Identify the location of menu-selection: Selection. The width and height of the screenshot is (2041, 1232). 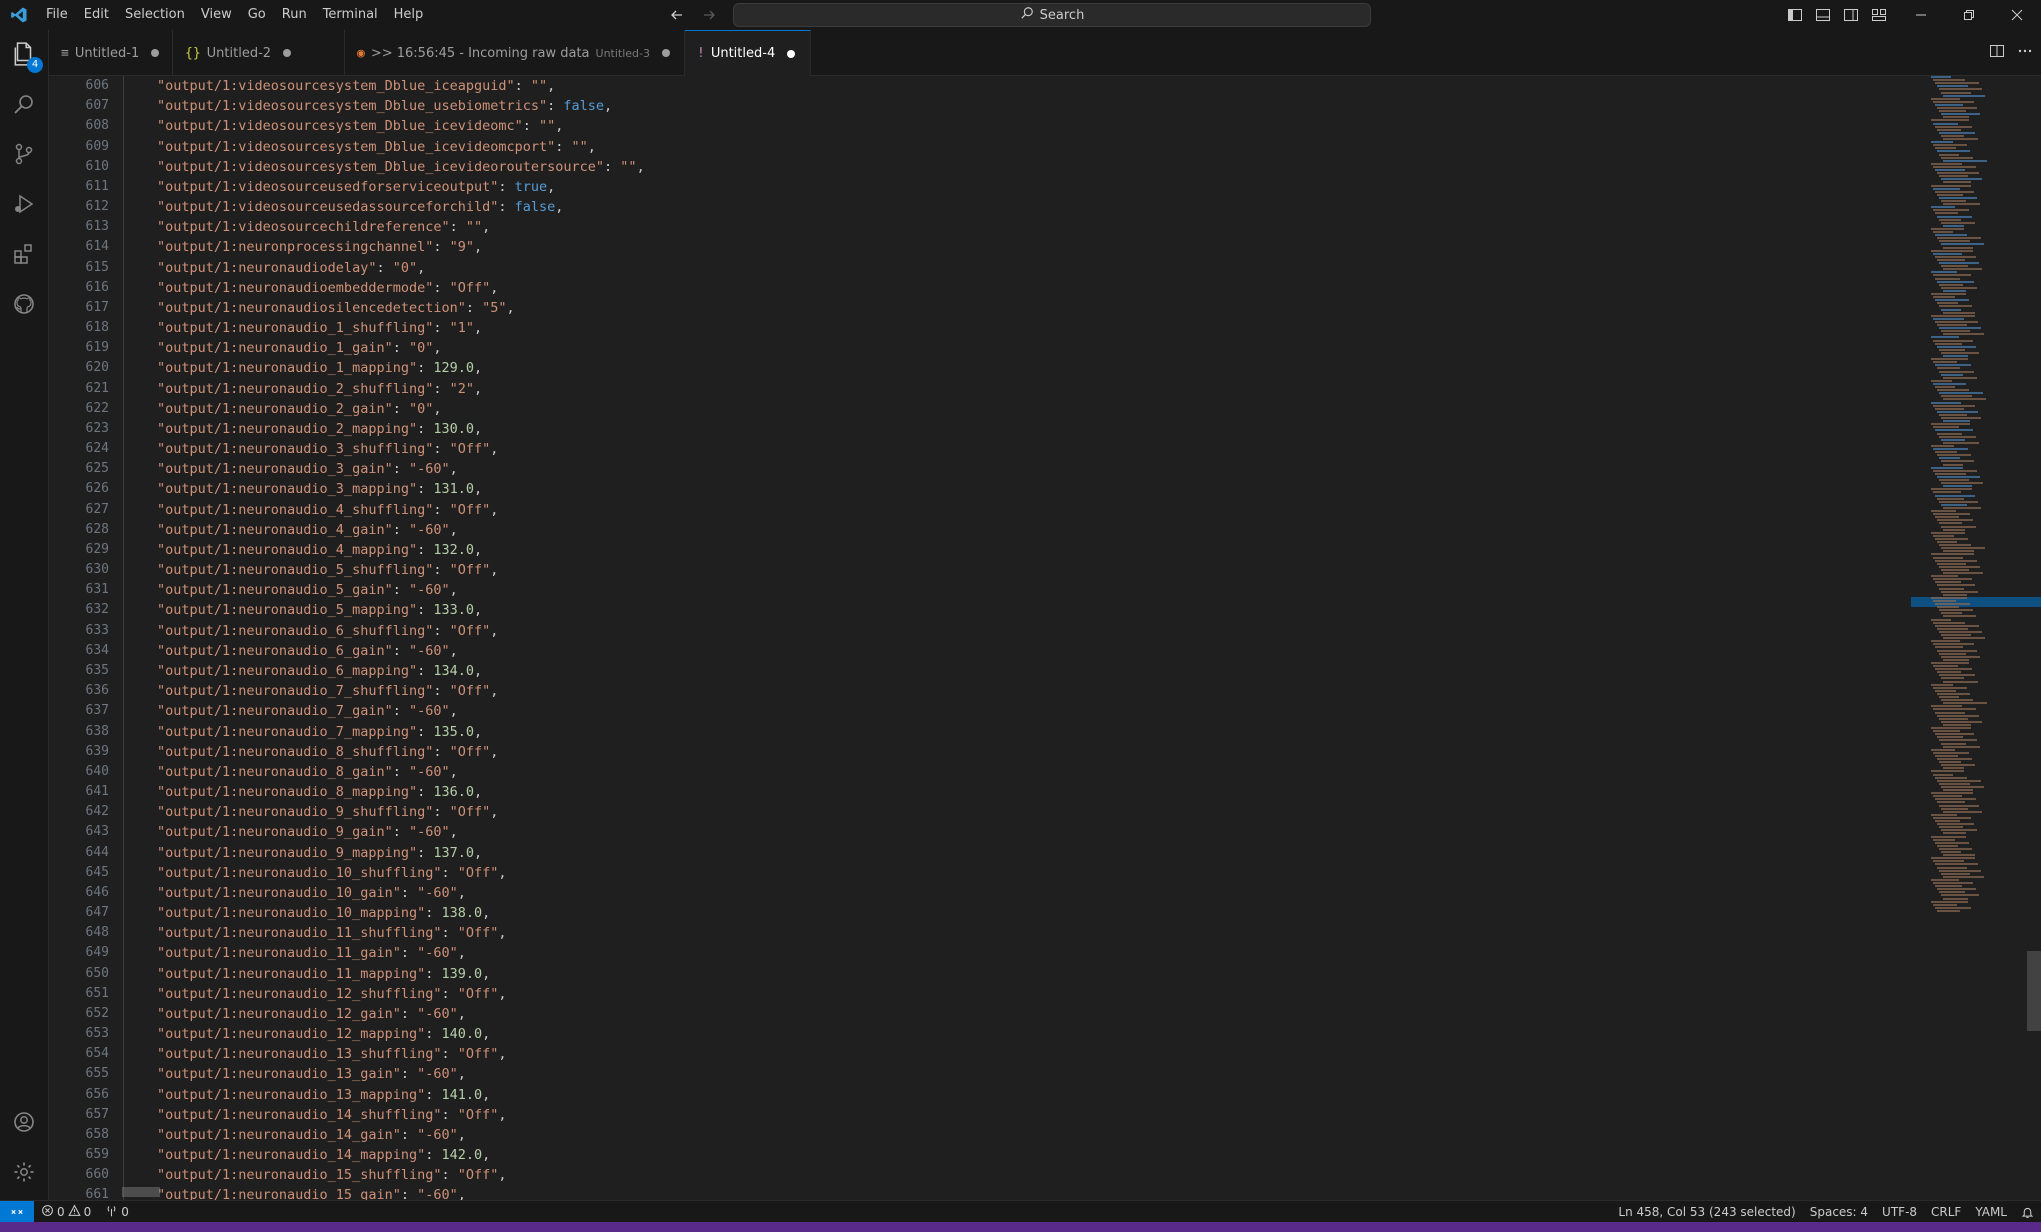
(155, 15).